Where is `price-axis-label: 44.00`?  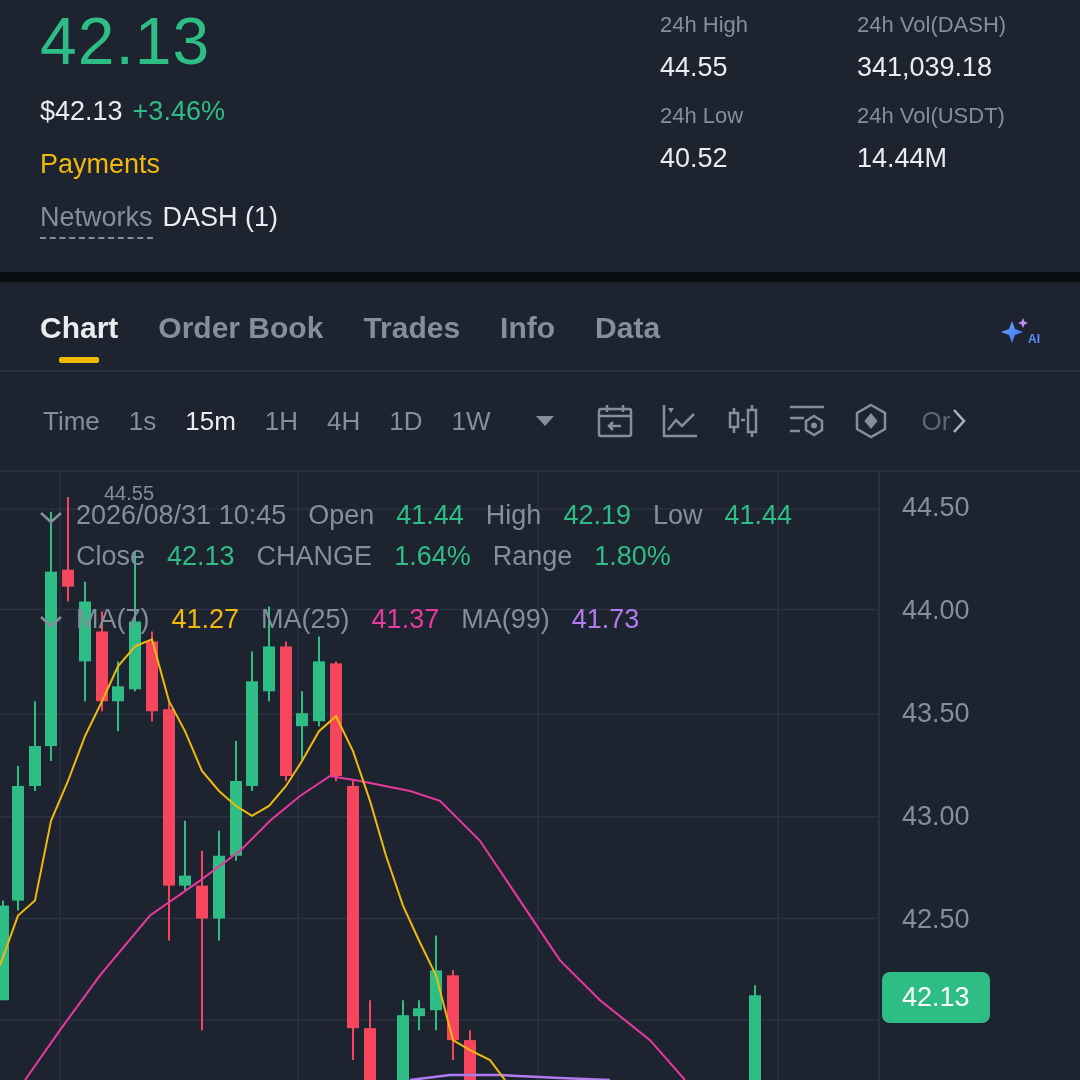
price-axis-label: 44.00 is located at coordinates (936, 610).